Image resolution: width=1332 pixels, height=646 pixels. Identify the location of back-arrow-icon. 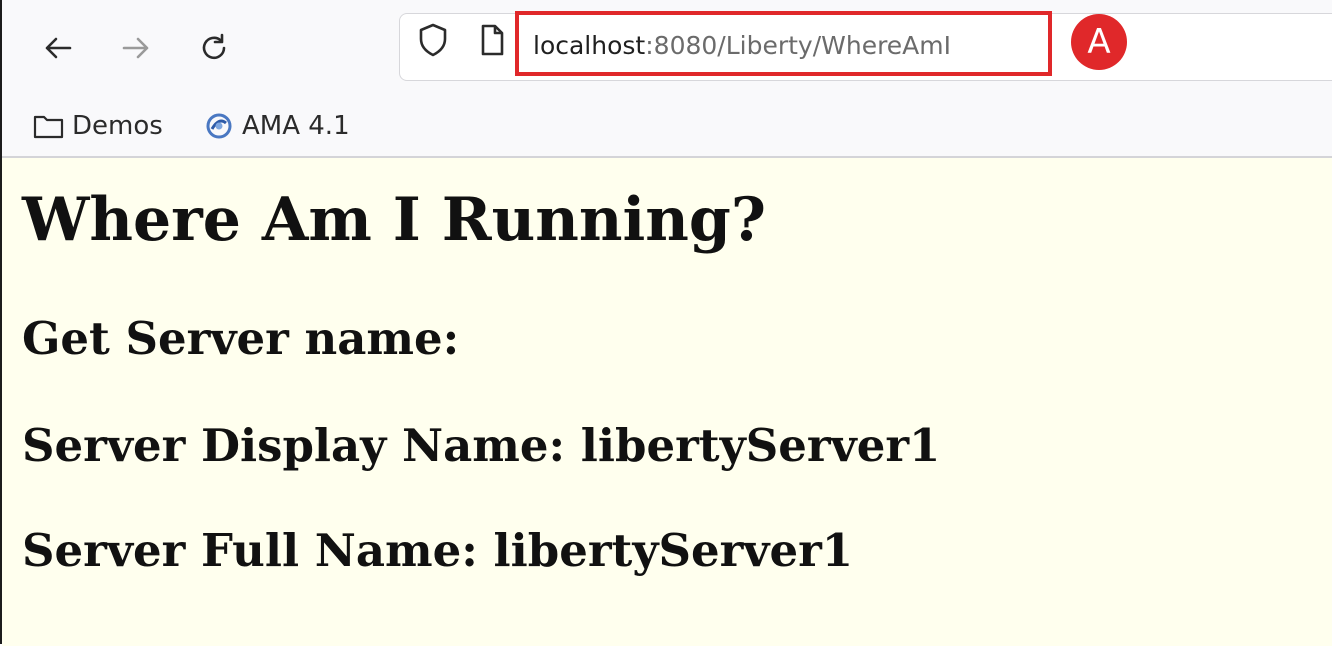
(58, 48).